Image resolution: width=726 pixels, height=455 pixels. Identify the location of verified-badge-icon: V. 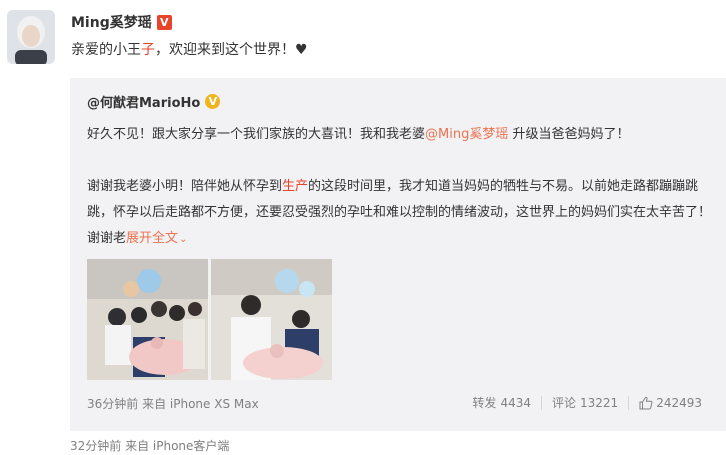
(164, 22).